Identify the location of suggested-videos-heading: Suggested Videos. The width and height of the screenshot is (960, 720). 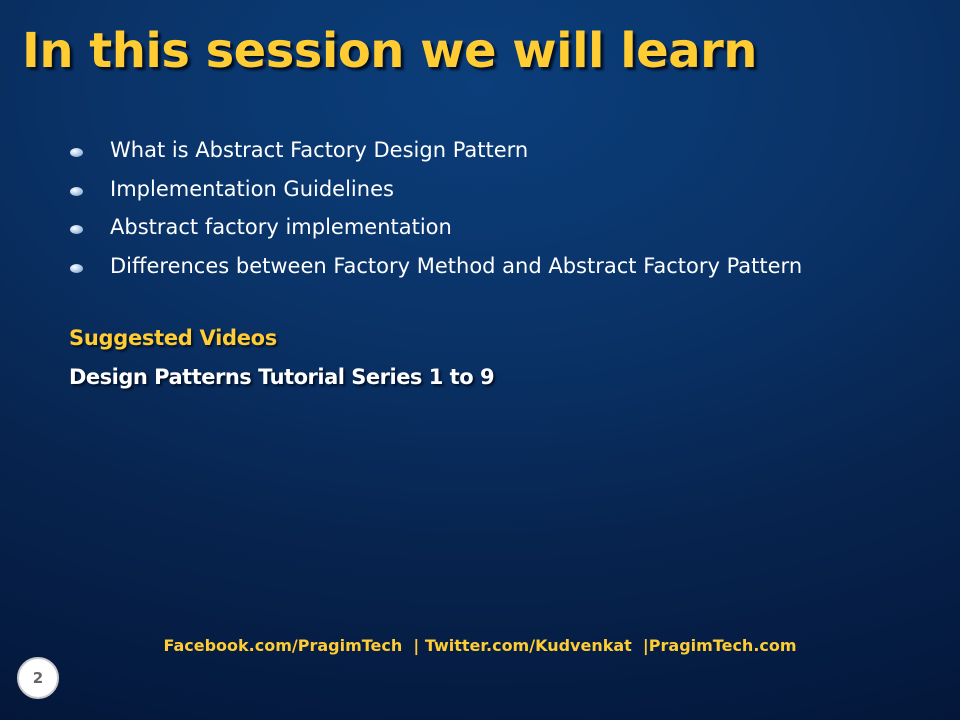
(173, 338).